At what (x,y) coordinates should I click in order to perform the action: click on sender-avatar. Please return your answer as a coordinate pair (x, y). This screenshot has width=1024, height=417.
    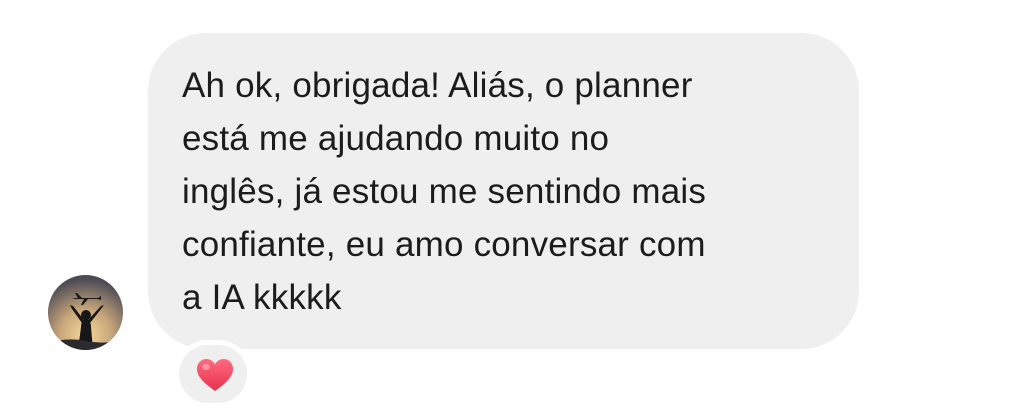
    Looking at the image, I should click on (85, 312).